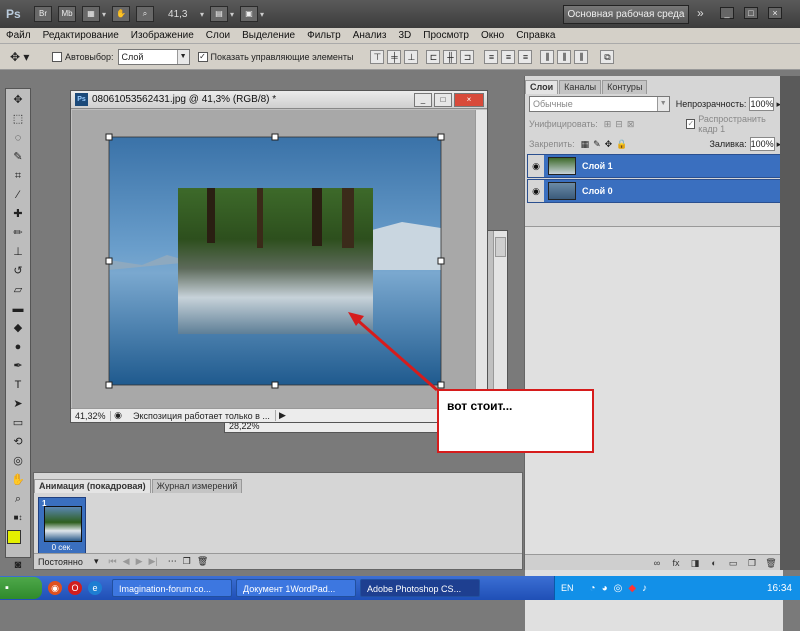 This screenshot has height=631, width=800. What do you see at coordinates (249, 14) in the screenshot?
I see `screen-mode-icon: ▣` at bounding box center [249, 14].